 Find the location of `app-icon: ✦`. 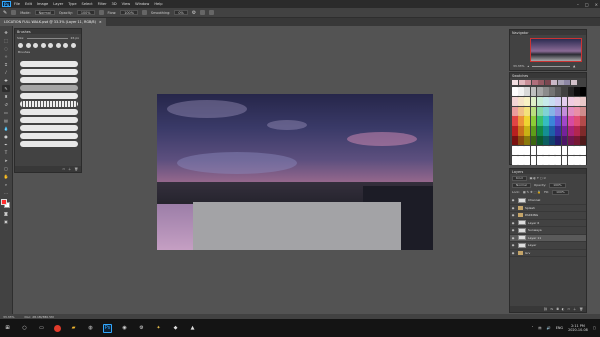

app-icon: ✦ is located at coordinates (158, 328).